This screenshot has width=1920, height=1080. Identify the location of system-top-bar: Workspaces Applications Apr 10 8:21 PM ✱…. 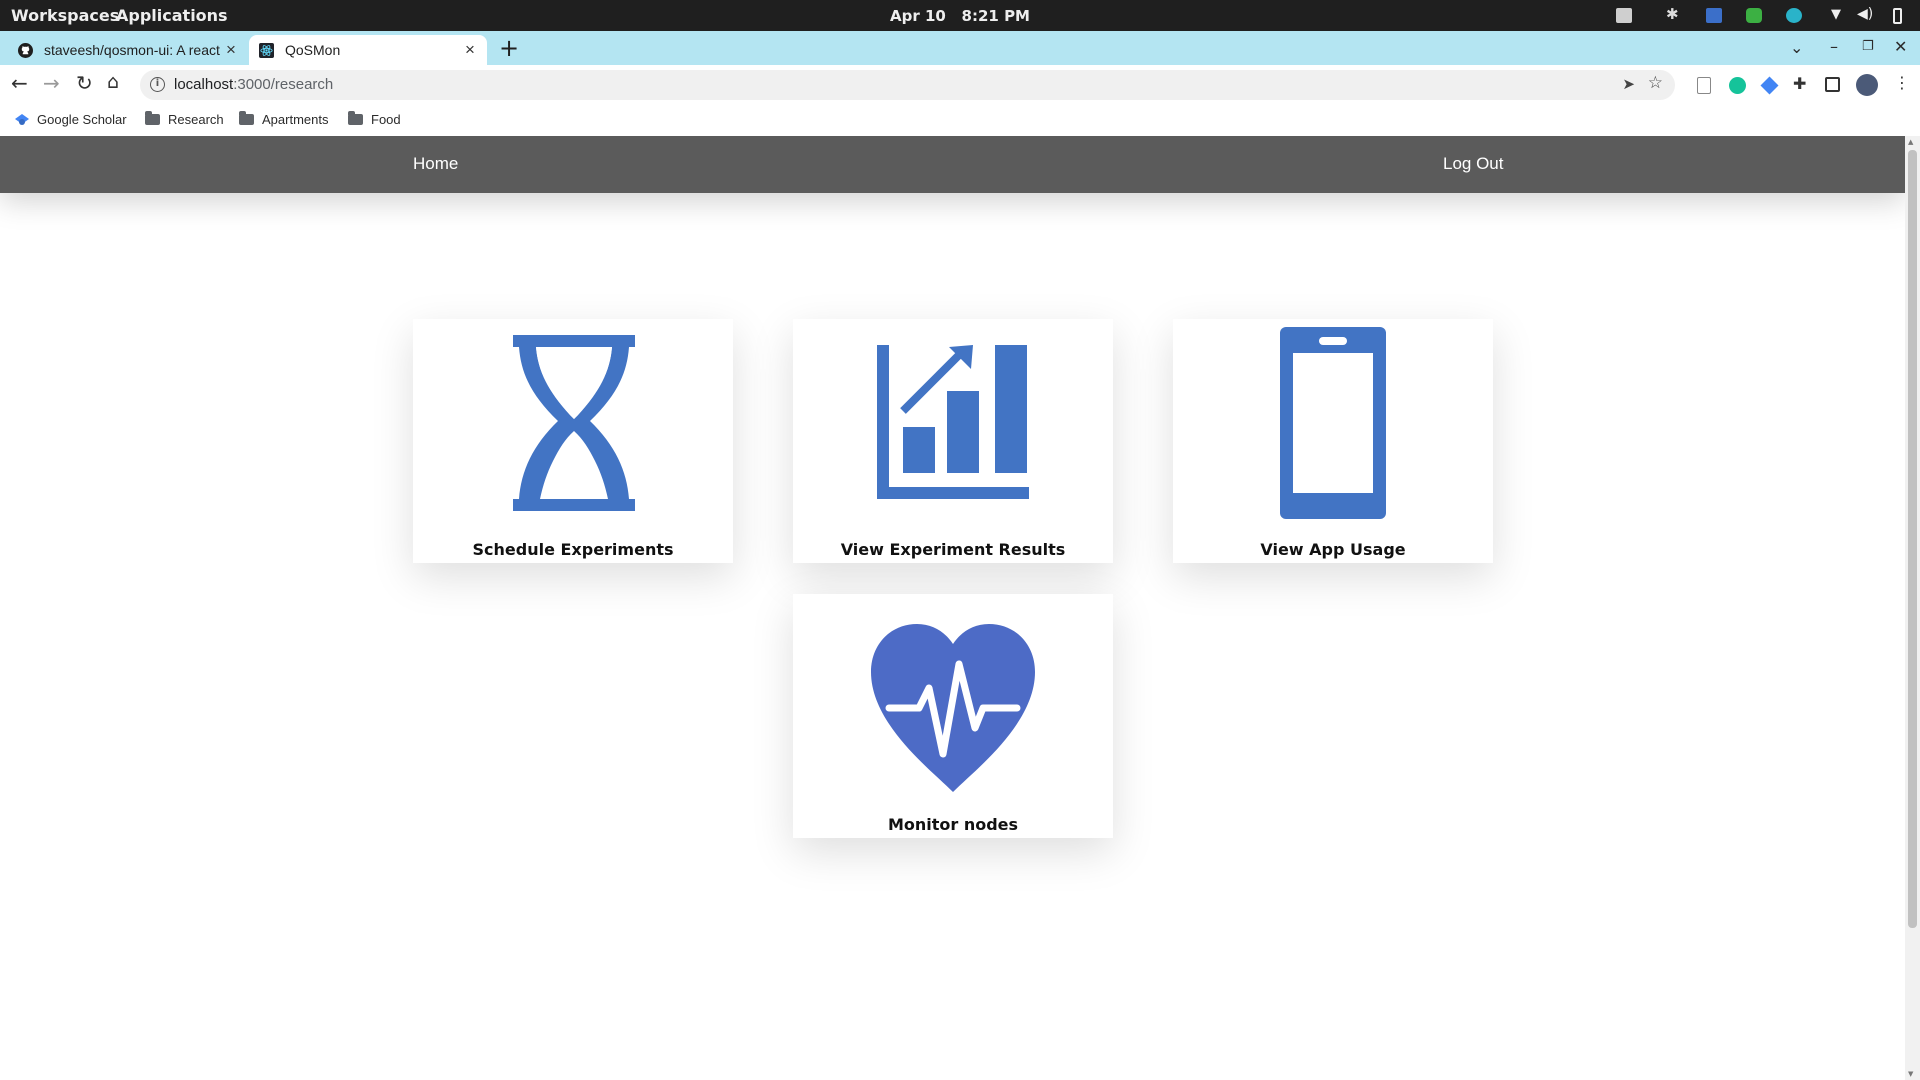
(960, 15).